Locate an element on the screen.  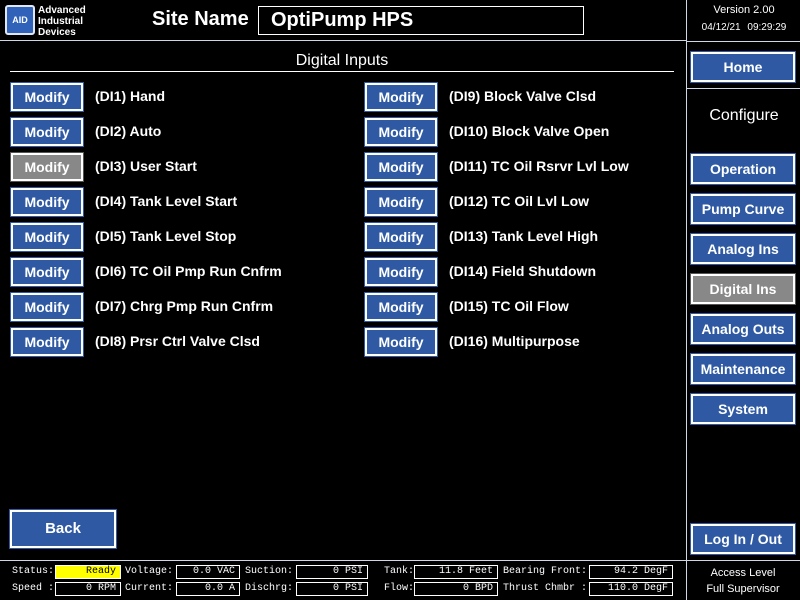
modify-di12-button: Modify is located at coordinates (401, 202).